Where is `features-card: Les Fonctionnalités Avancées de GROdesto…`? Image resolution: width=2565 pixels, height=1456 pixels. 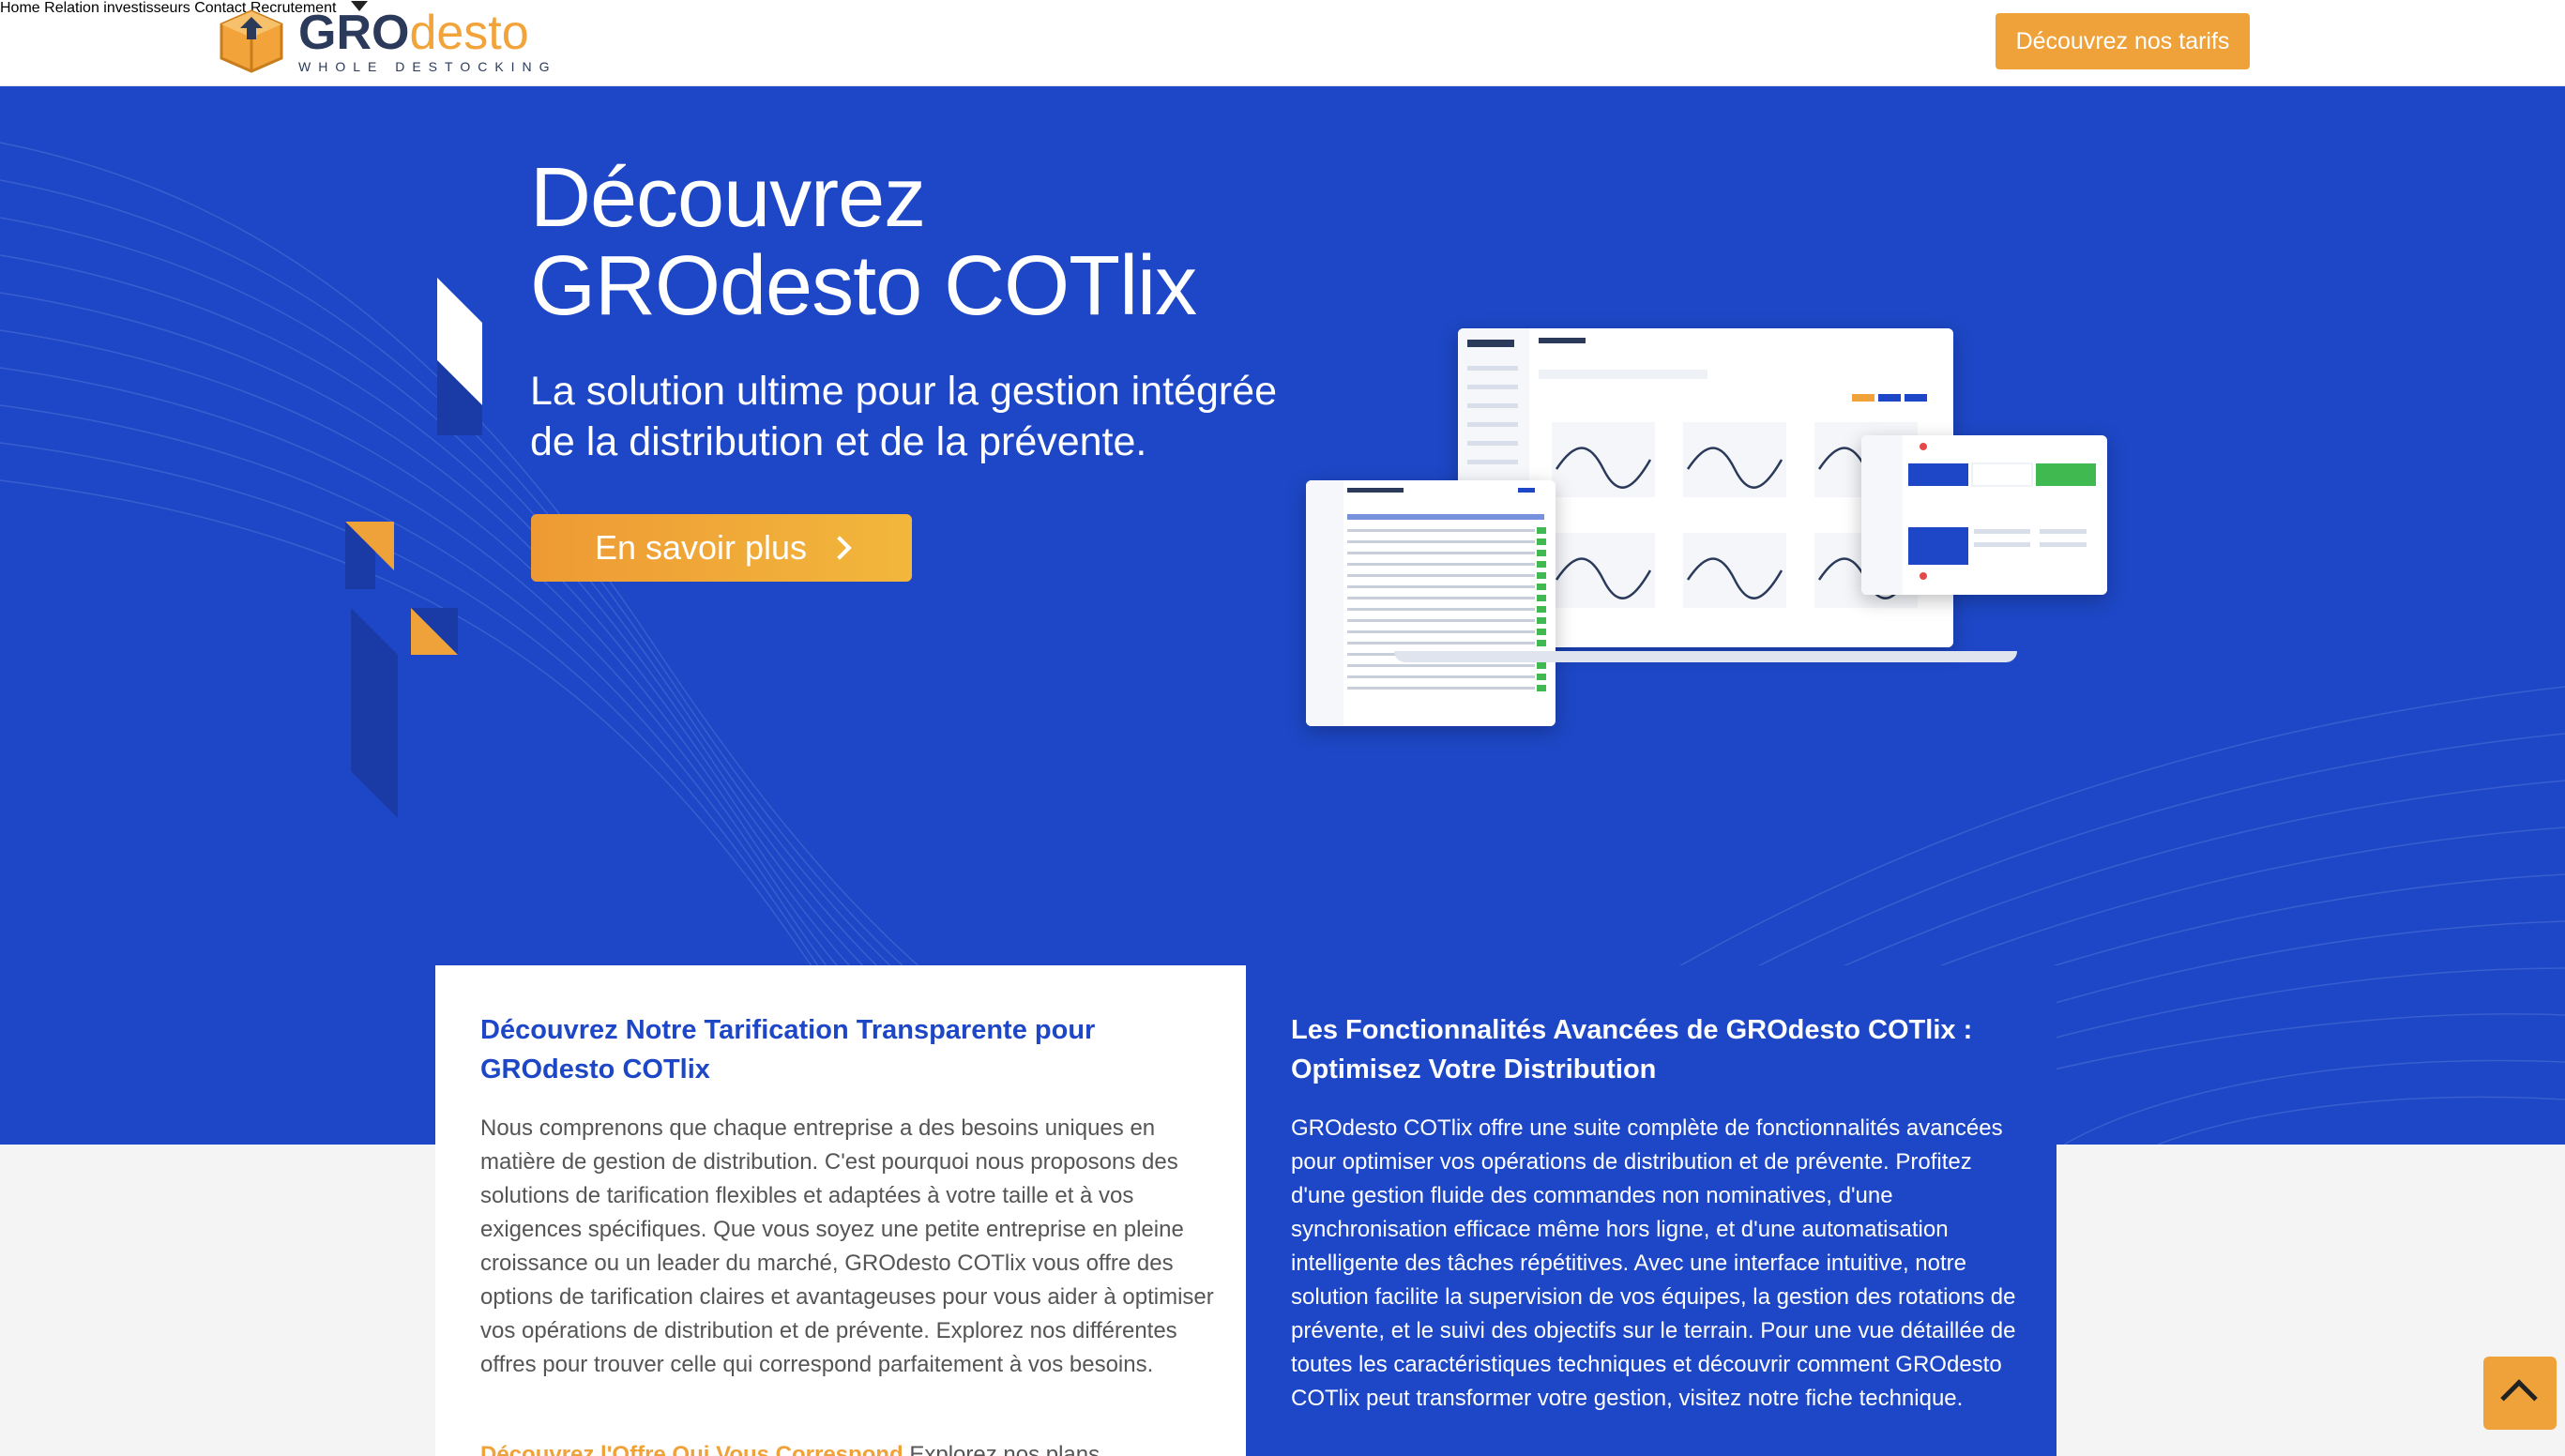 features-card: Les Fonctionnalités Avancées de GROdesto… is located at coordinates (1651, 1210).